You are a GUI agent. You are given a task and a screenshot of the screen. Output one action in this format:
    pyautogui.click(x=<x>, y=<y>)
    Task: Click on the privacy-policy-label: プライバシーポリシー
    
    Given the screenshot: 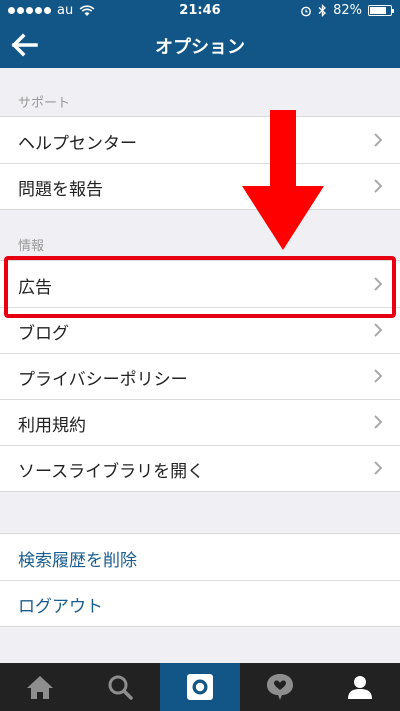 What is the action you would take?
    pyautogui.click(x=103, y=380)
    